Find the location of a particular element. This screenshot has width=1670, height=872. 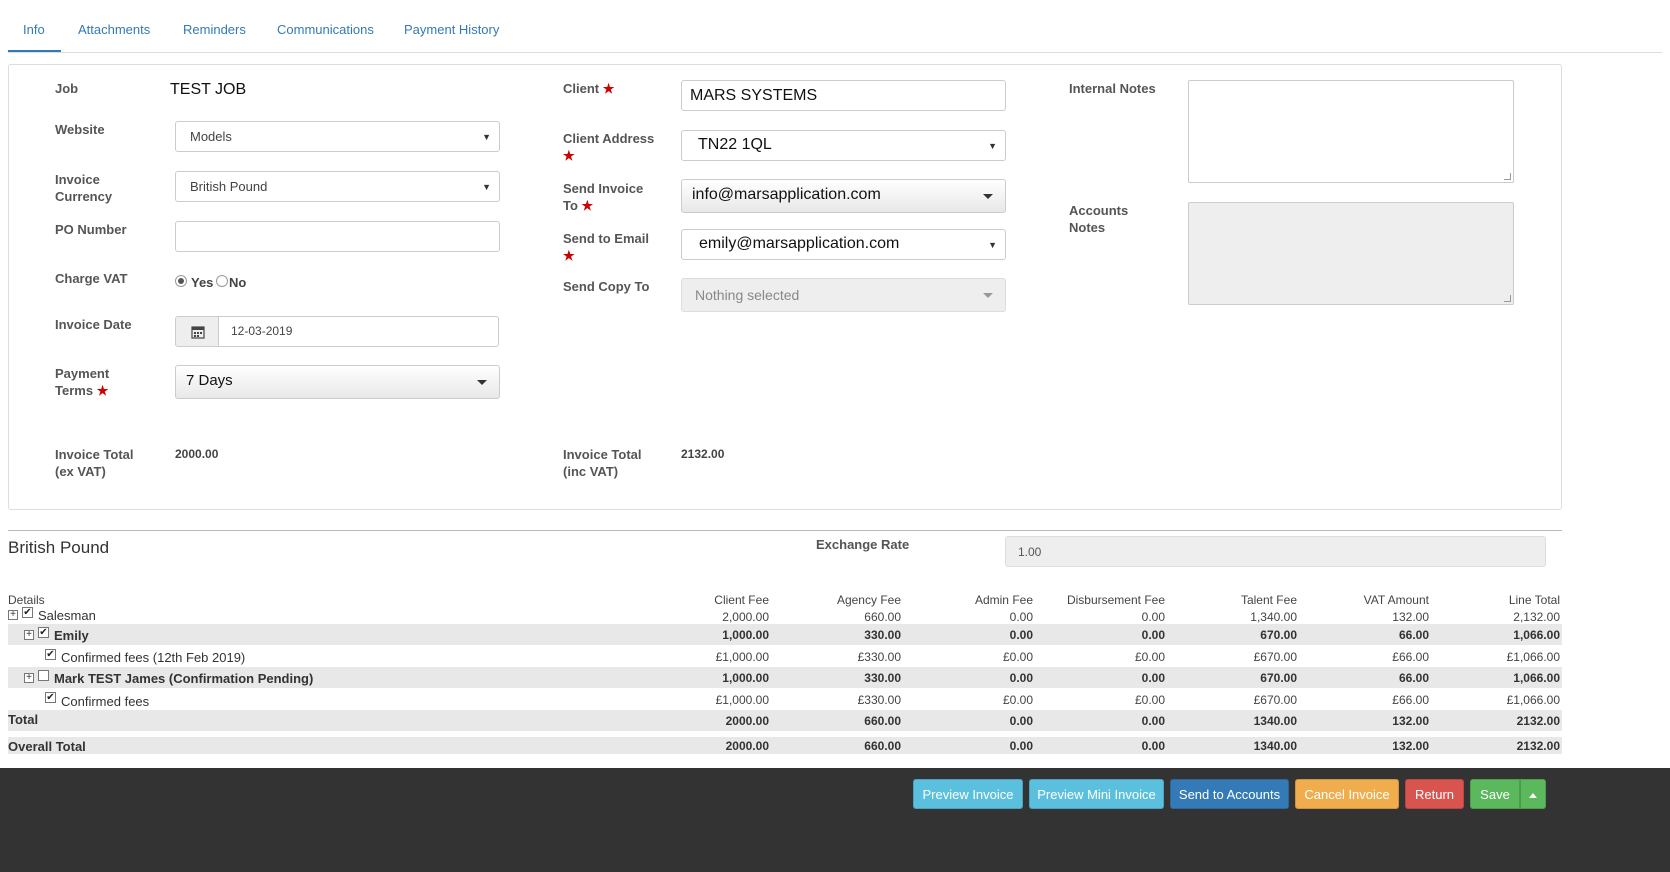

row-label: Emily is located at coordinates (71, 635).